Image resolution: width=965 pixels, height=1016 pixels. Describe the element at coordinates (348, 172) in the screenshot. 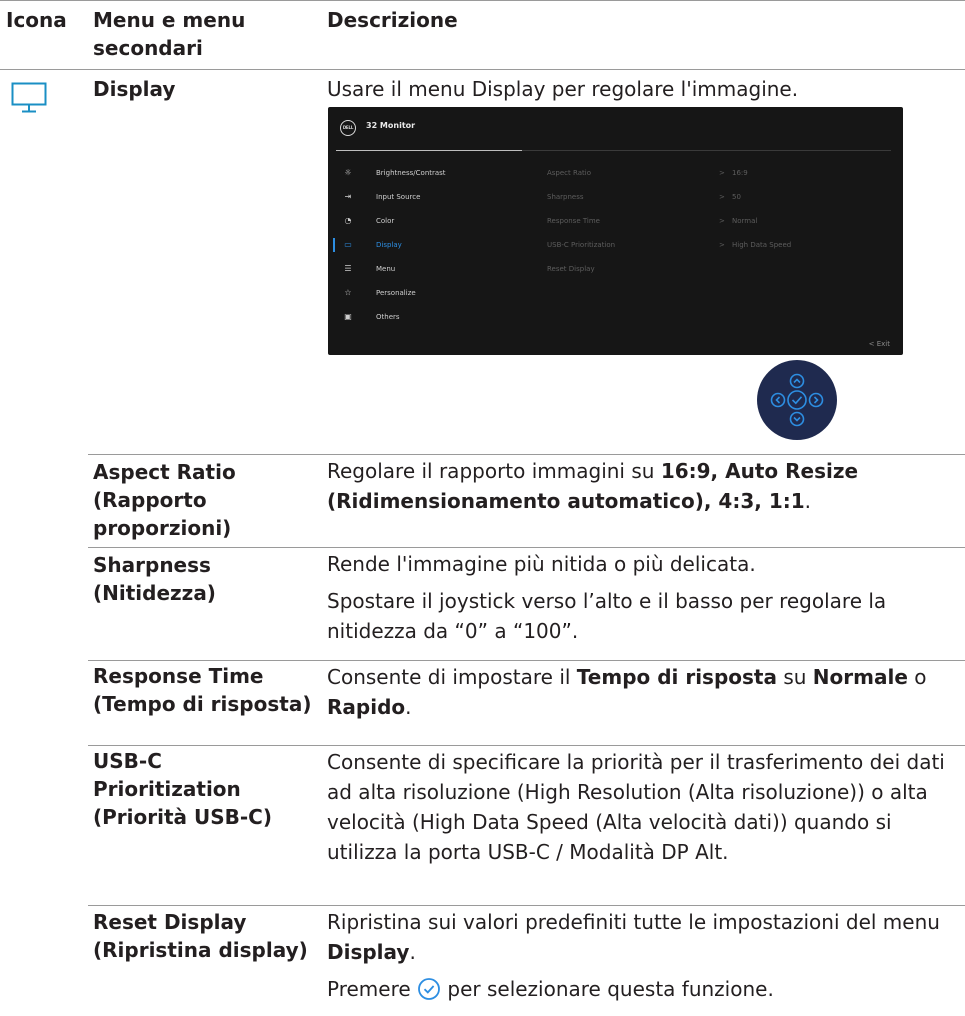

I see `sun-icon: ☼` at that location.